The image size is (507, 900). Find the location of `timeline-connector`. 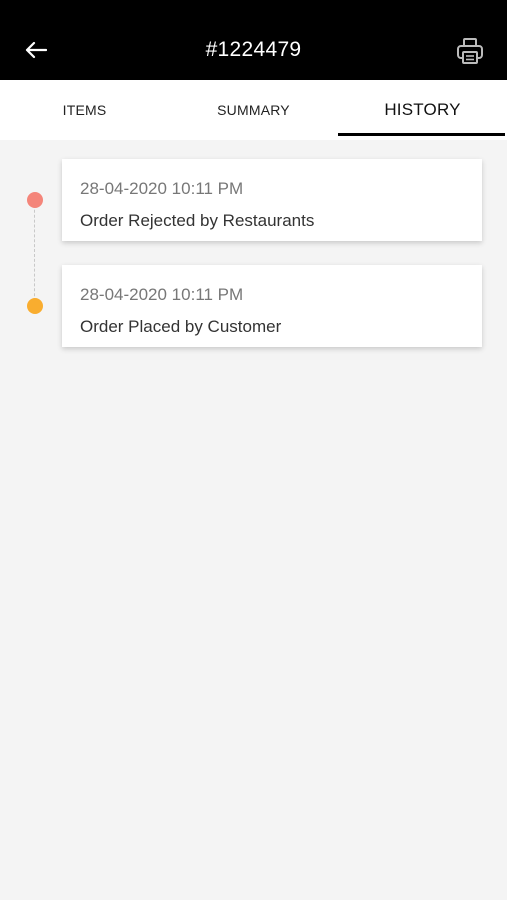

timeline-connector is located at coordinates (34, 253).